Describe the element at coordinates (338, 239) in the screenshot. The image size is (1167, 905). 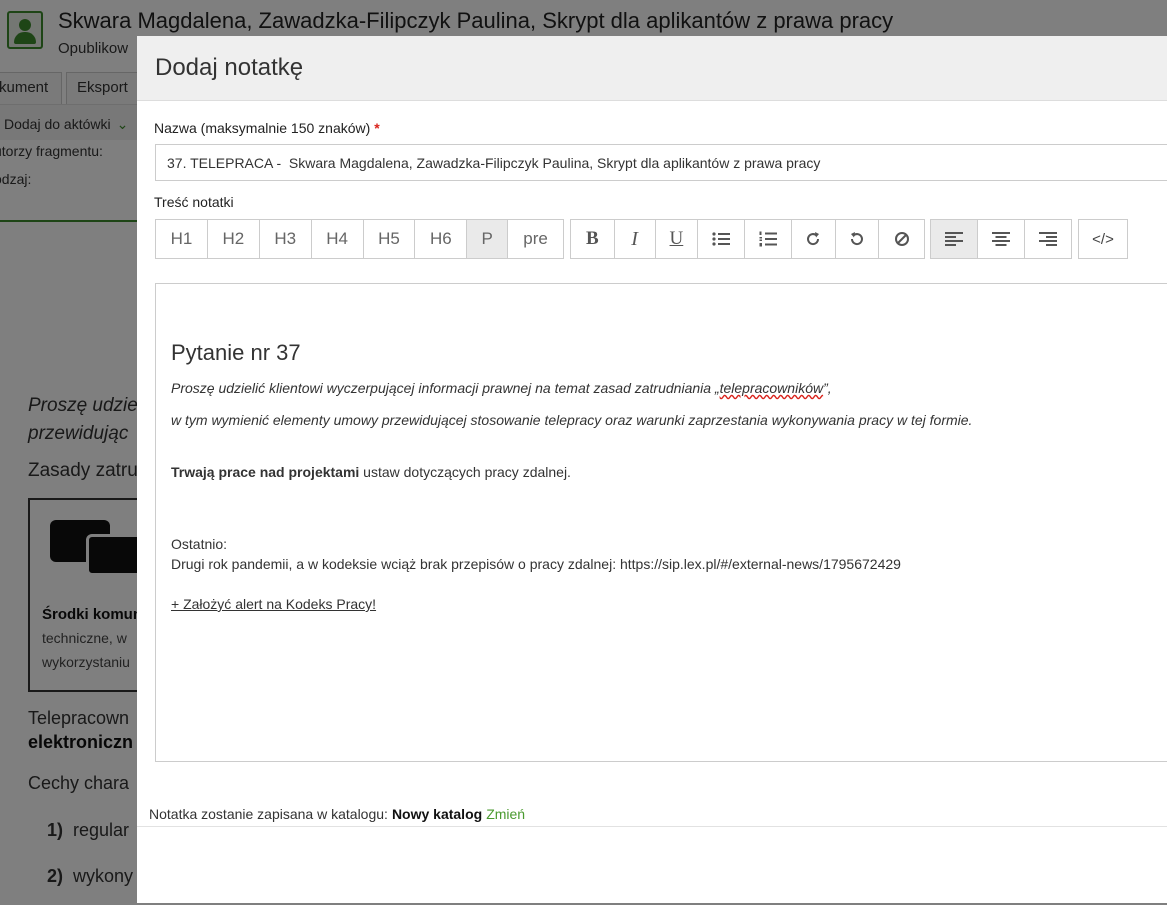
I see `h4-button: H4` at that location.